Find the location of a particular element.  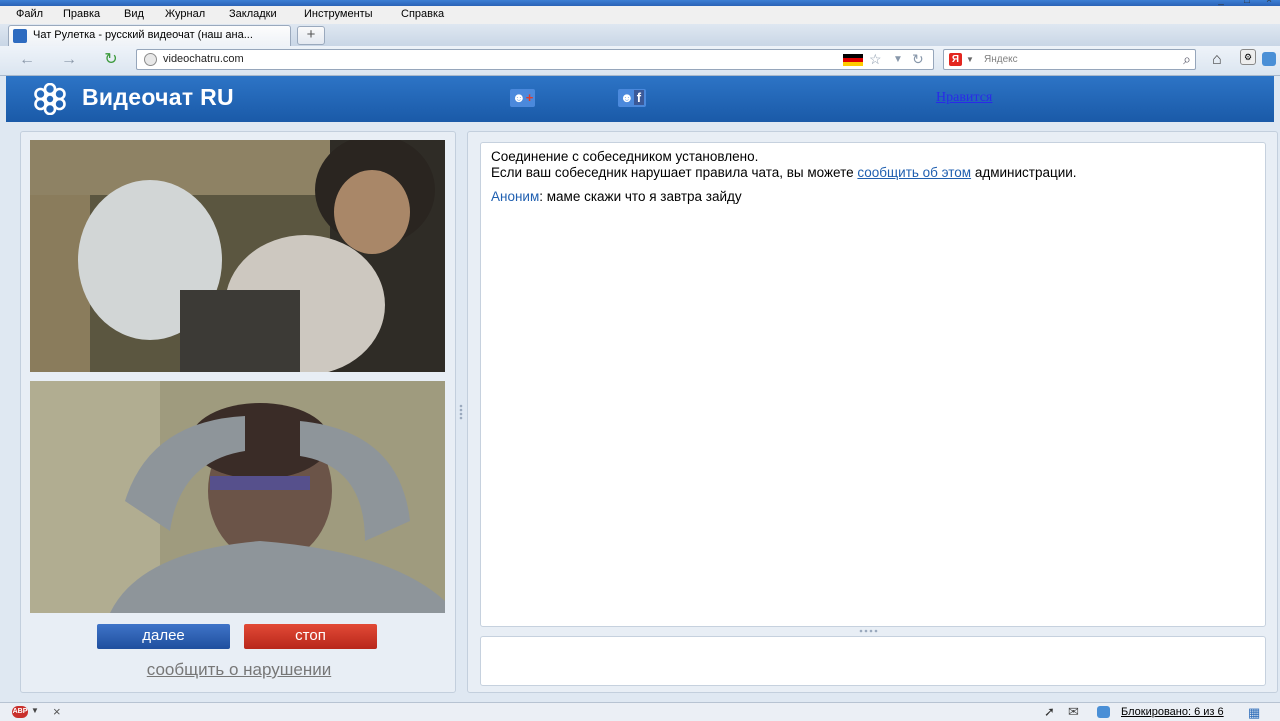

like-link: Нравится is located at coordinates (964, 98).